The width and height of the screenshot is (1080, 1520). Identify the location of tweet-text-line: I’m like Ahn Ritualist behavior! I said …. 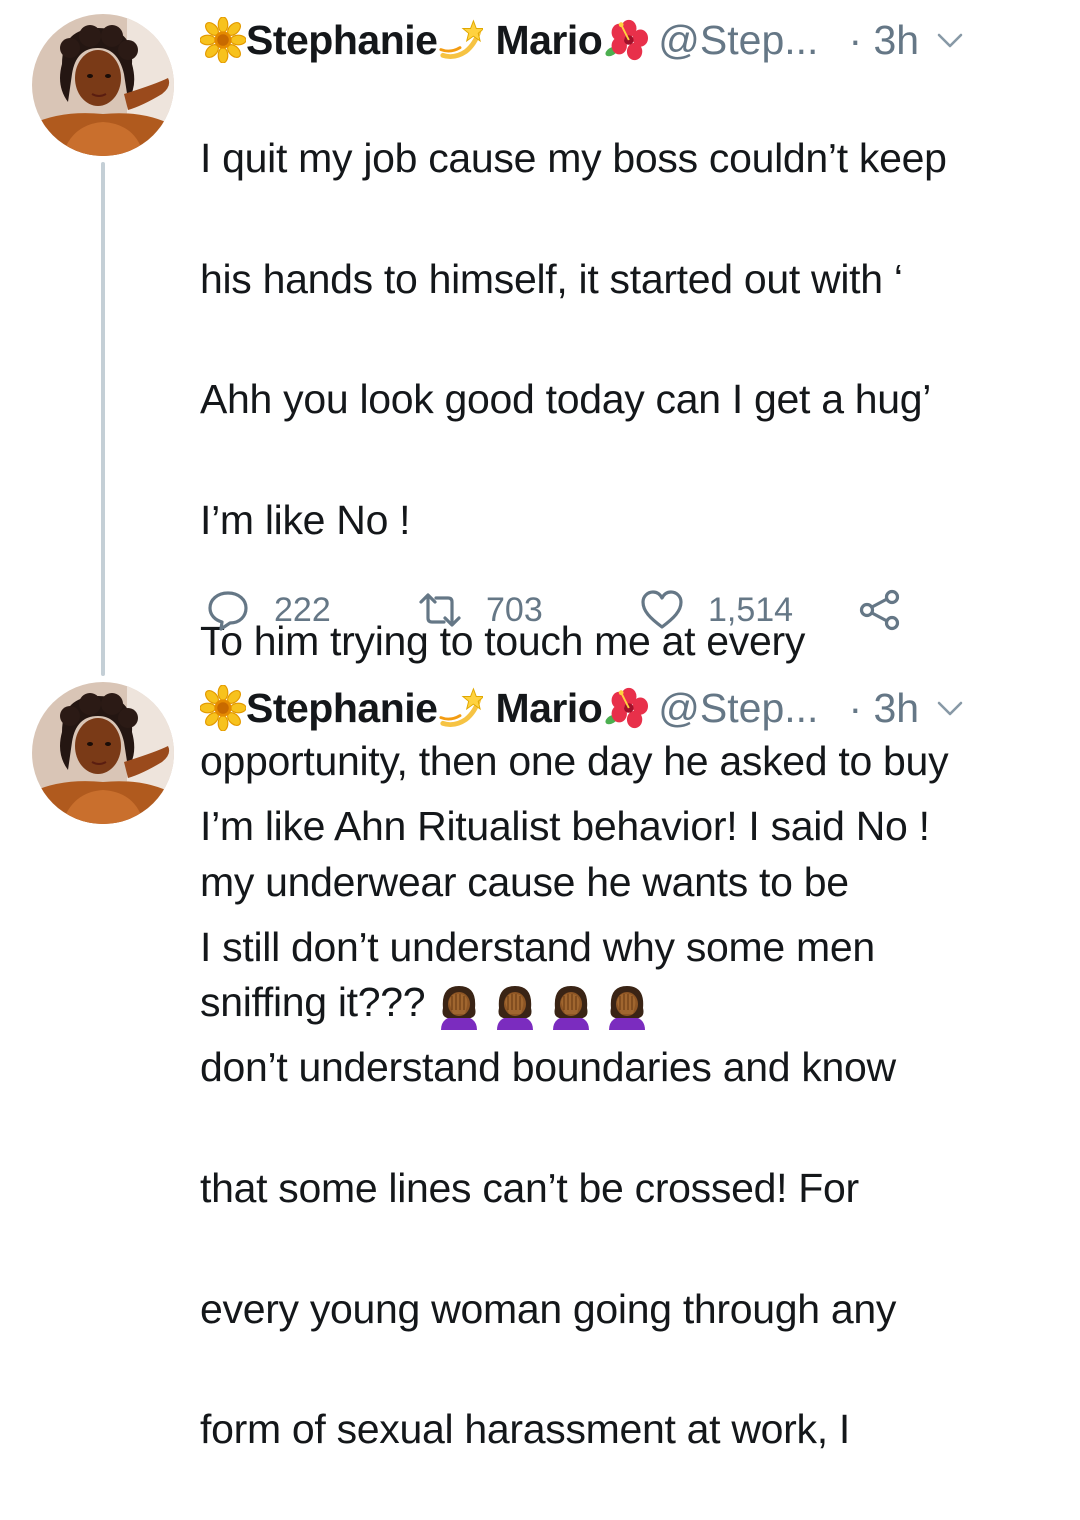
(565, 826).